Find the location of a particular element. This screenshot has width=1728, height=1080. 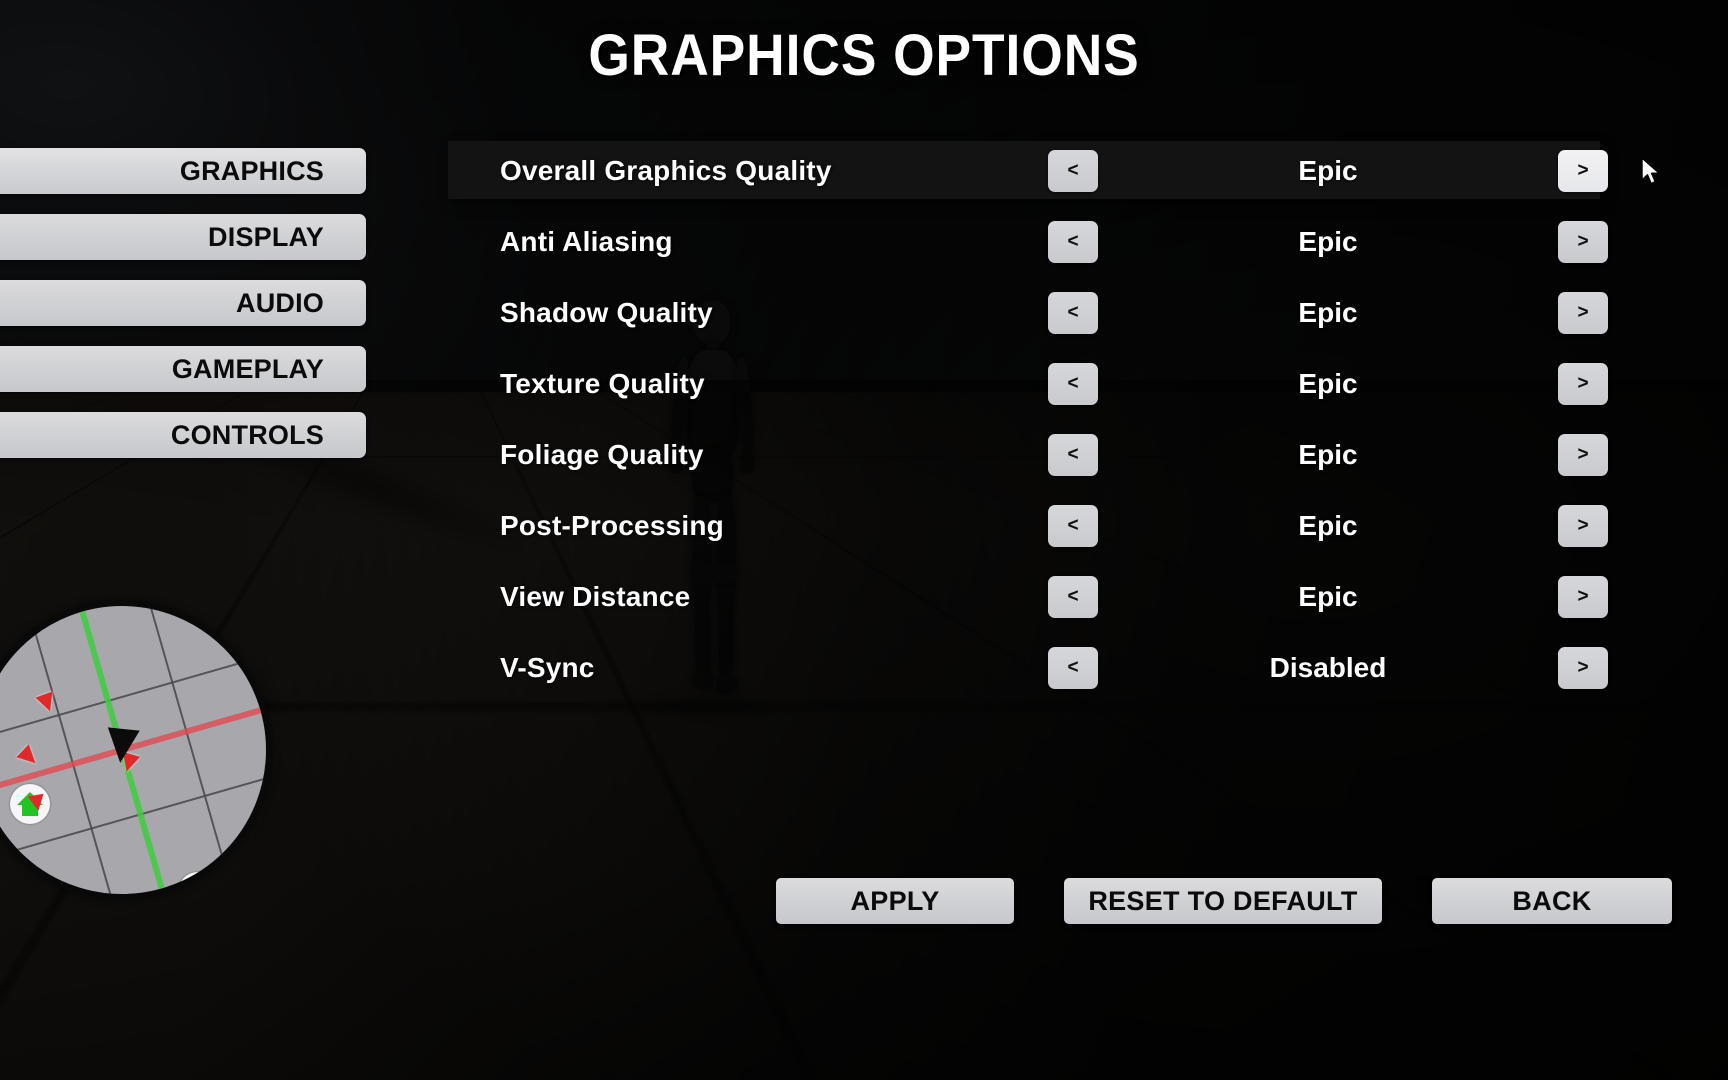

page-title: GRAPHICS OPTIONS is located at coordinates (864, 55).